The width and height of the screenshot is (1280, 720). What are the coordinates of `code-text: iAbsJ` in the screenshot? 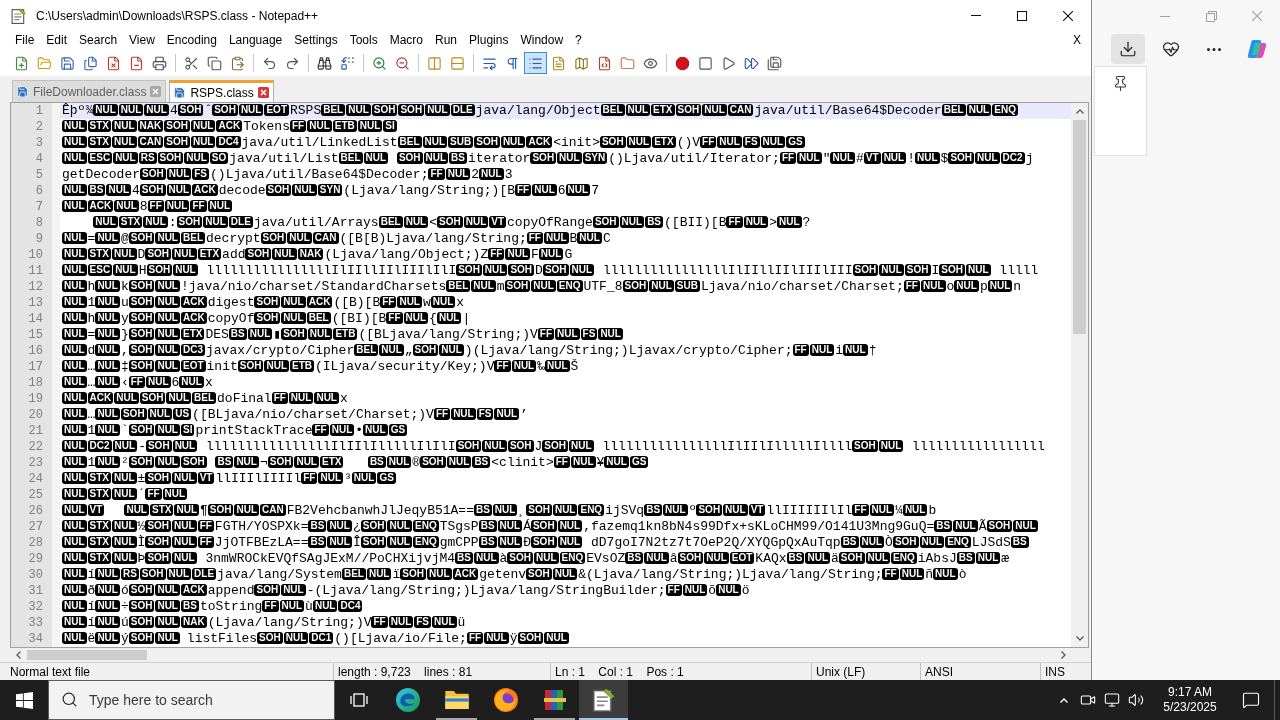 It's located at (937, 558).